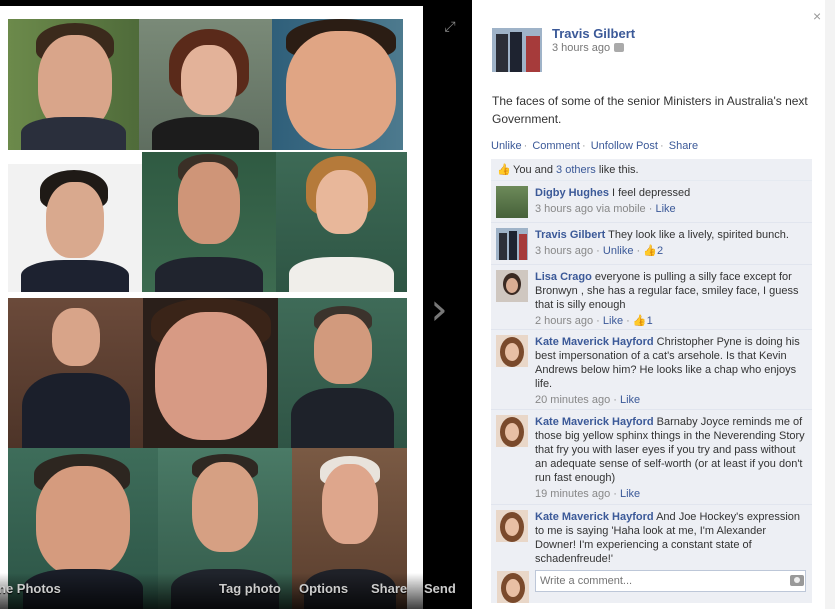  Describe the element at coordinates (563, 277) in the screenshot. I see `commenter-name: Lisa Crago` at that location.